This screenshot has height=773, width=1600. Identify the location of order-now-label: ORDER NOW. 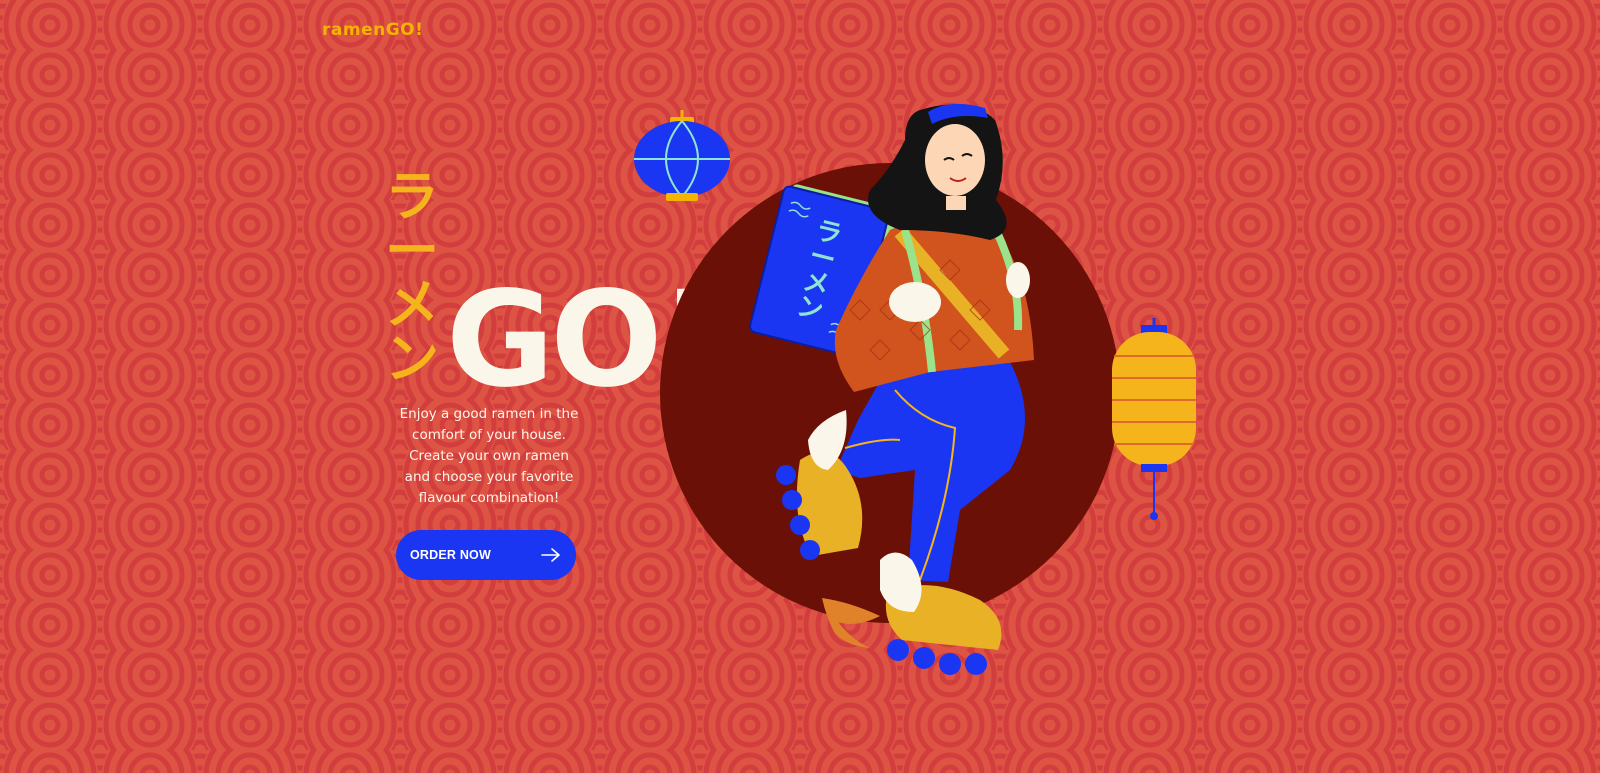
(450, 555).